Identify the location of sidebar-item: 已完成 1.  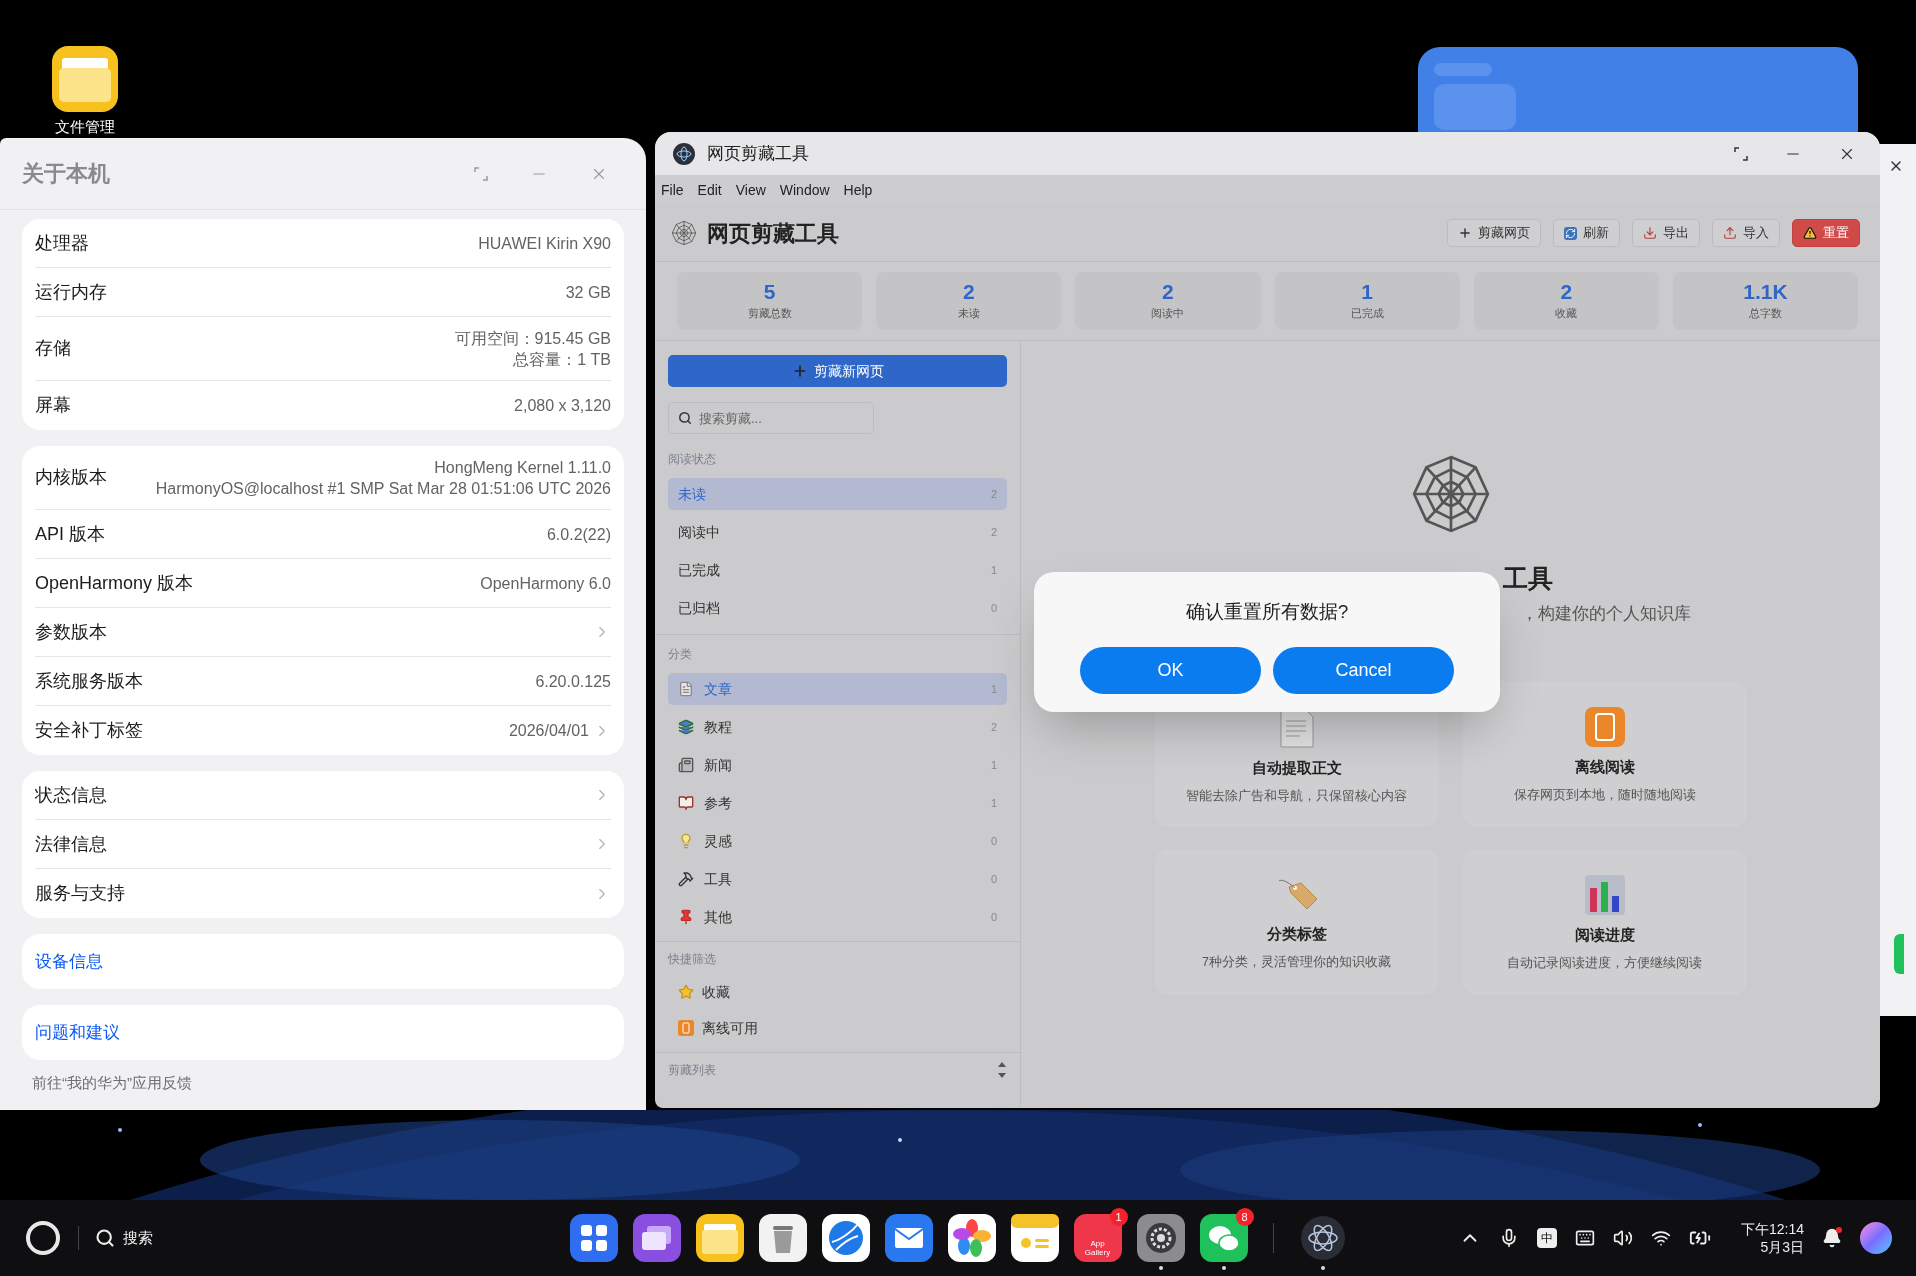
(837, 570).